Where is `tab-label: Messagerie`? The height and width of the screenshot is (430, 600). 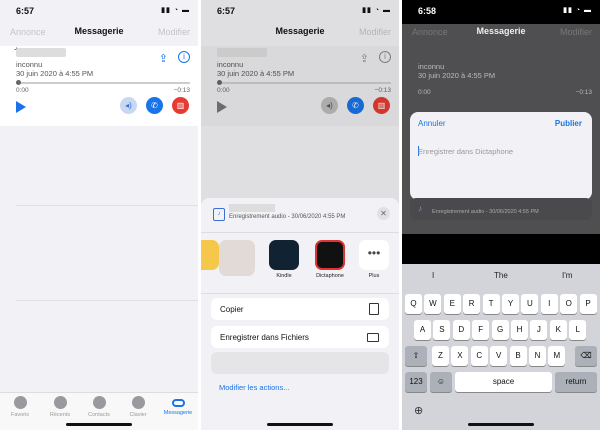 tab-label: Messagerie is located at coordinates (178, 413).